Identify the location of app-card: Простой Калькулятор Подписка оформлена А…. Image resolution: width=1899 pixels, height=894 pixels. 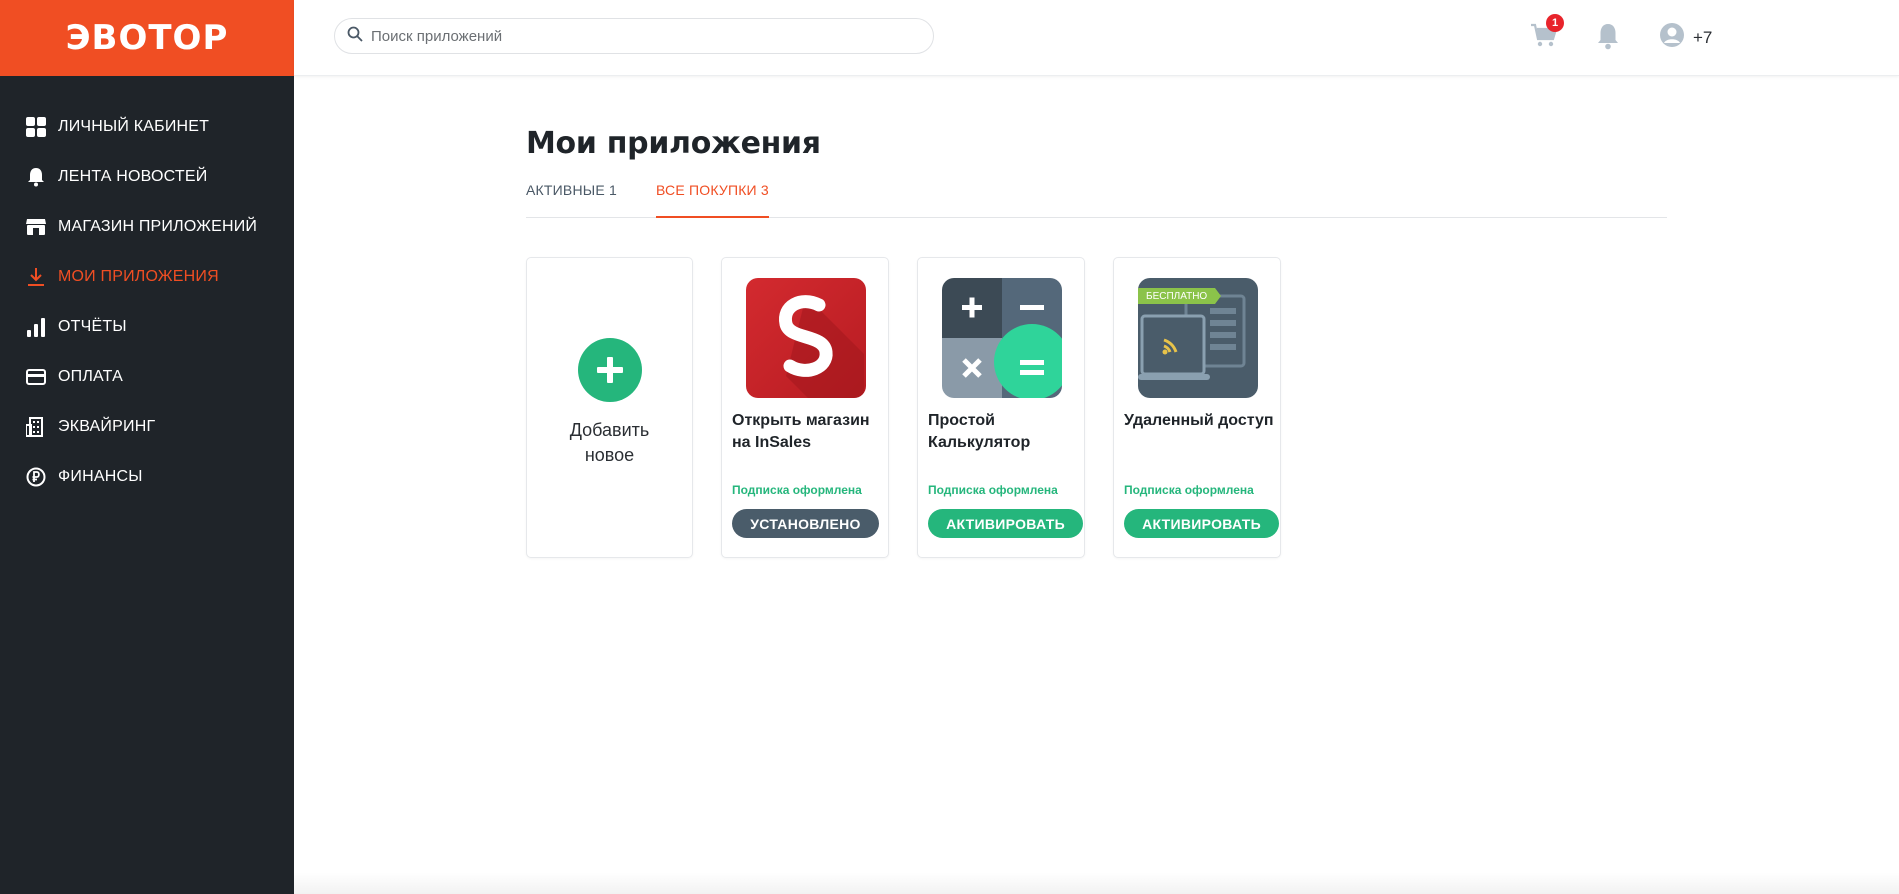
(1001, 407).